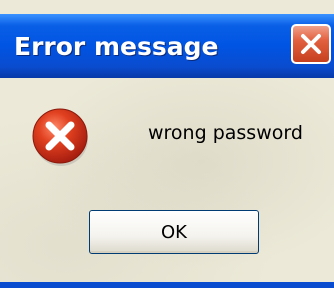 The width and height of the screenshot is (334, 288). Describe the element at coordinates (167, 285) in the screenshot. I see `window-bottom-border` at that location.